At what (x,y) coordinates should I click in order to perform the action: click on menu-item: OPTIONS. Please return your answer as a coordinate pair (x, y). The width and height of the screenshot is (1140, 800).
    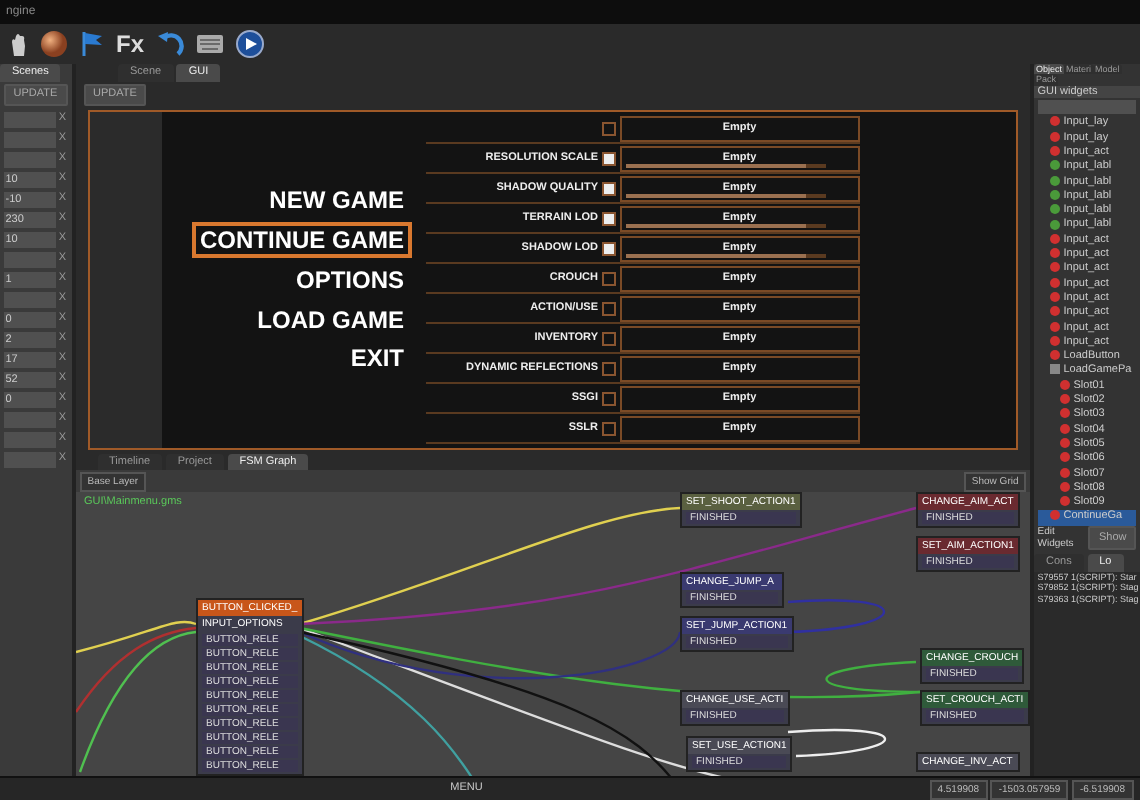
    Looking at the image, I should click on (349, 279).